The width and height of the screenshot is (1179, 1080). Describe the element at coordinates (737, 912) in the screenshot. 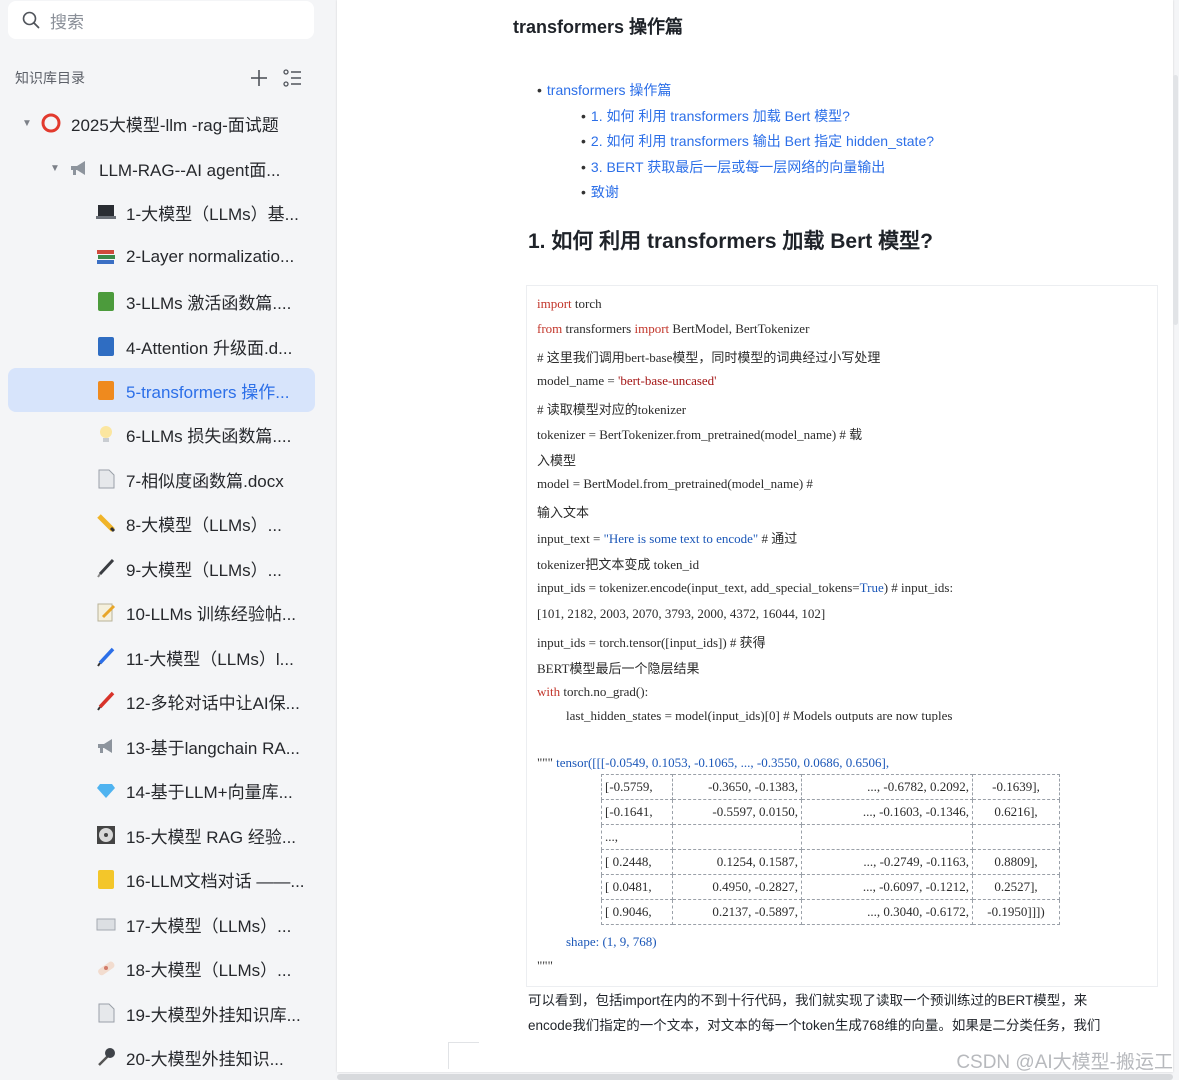

I see `table-cell: 0.2137, -0.5897,` at that location.